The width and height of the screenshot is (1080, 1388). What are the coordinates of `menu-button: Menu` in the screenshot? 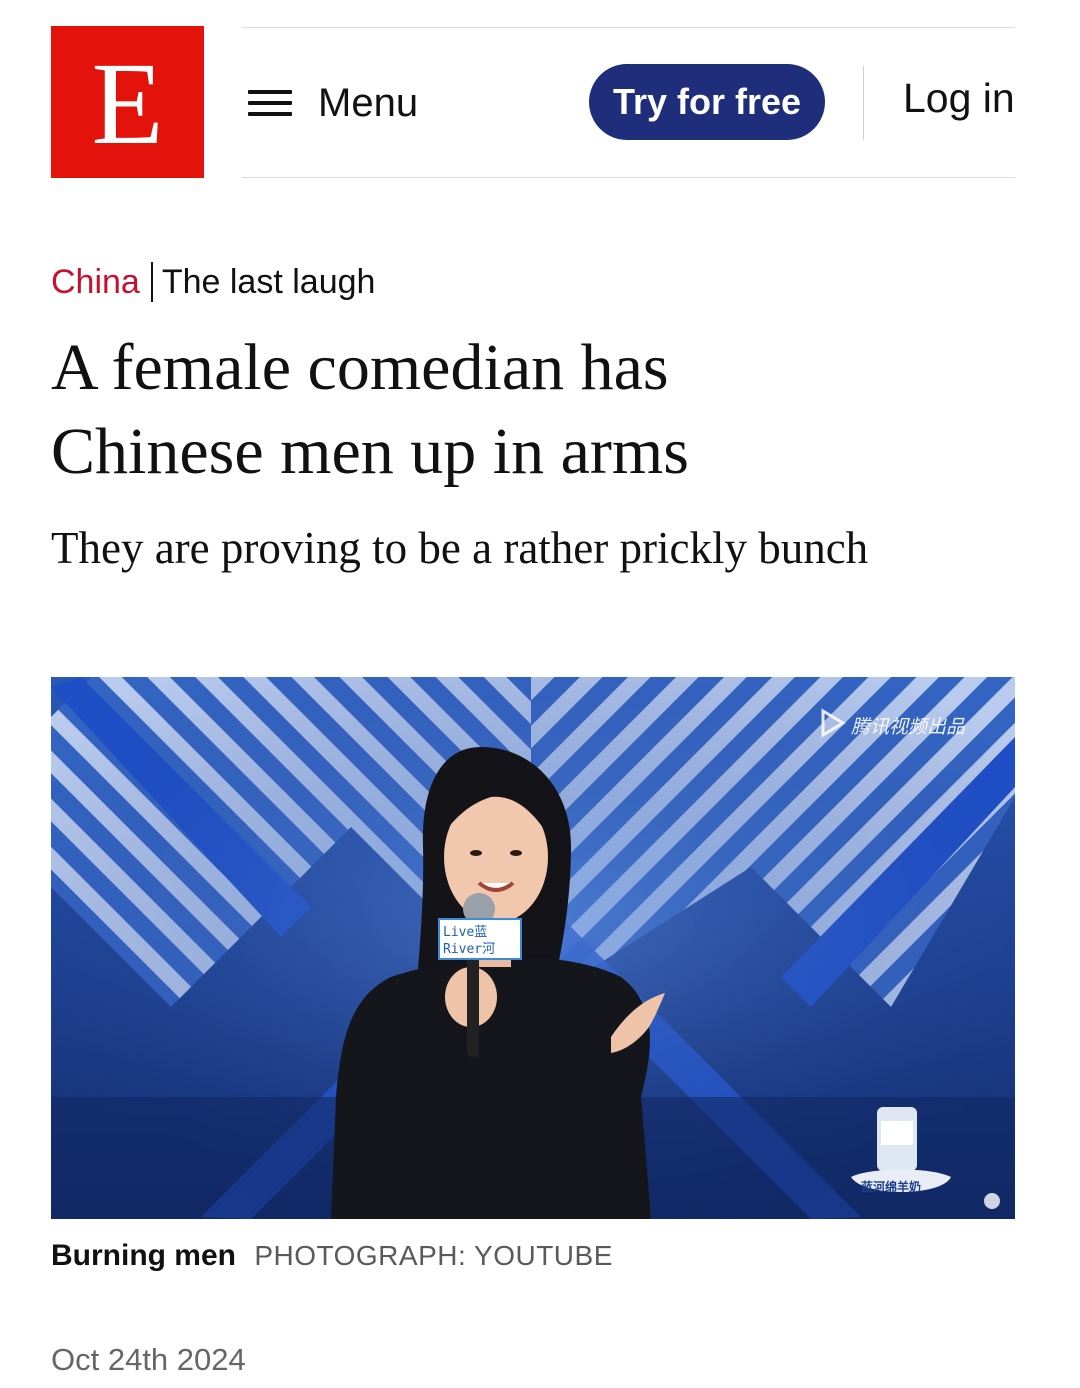 It's located at (333, 103).